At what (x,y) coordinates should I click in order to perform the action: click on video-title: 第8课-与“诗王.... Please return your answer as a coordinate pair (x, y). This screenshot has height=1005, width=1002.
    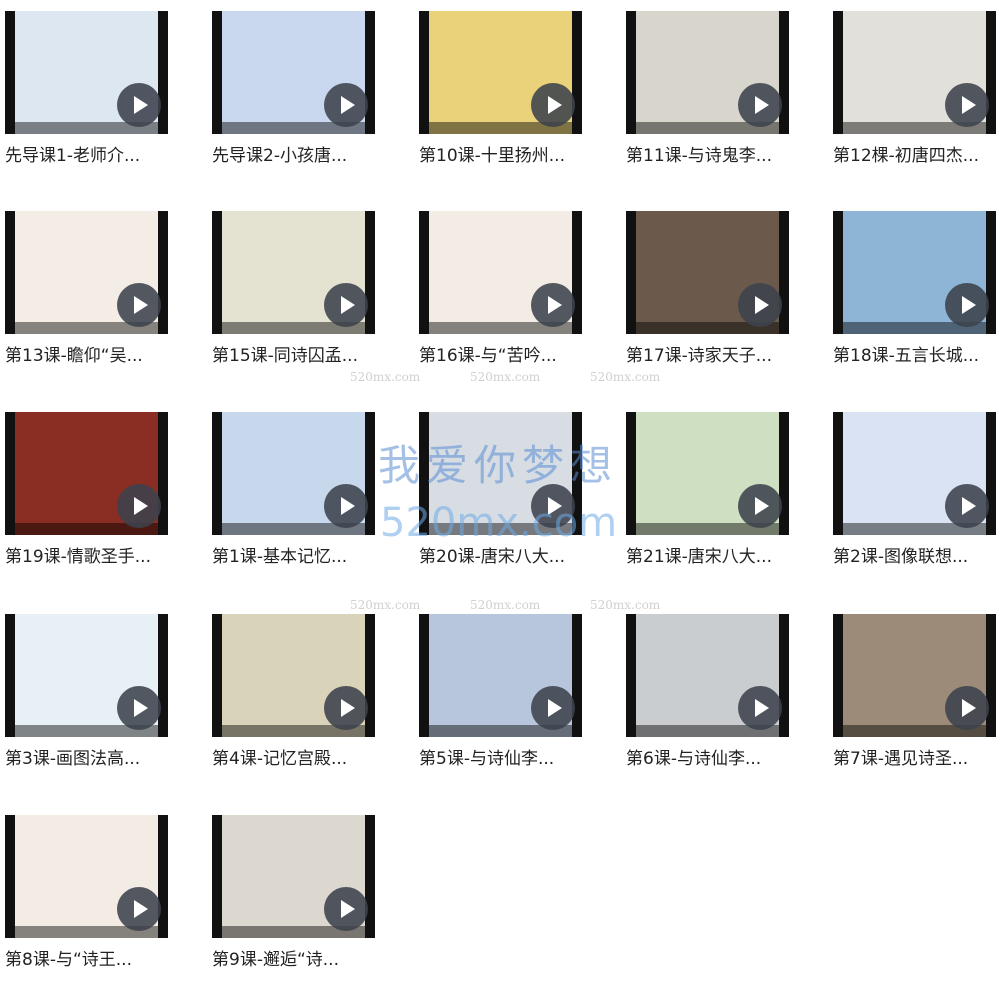
    Looking at the image, I should click on (100, 960).